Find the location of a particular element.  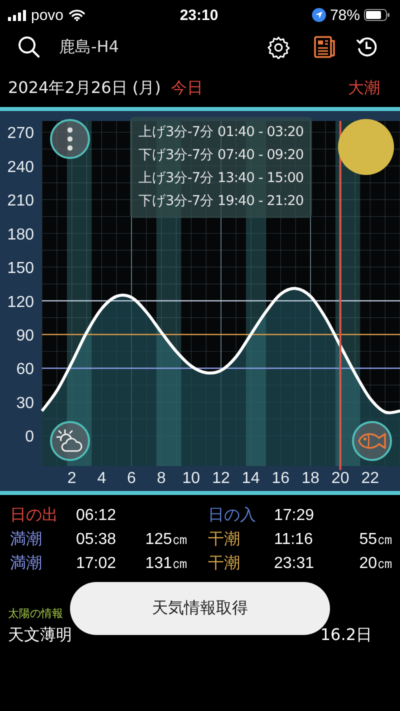

y-axis-label: 240 is located at coordinates (20, 167).